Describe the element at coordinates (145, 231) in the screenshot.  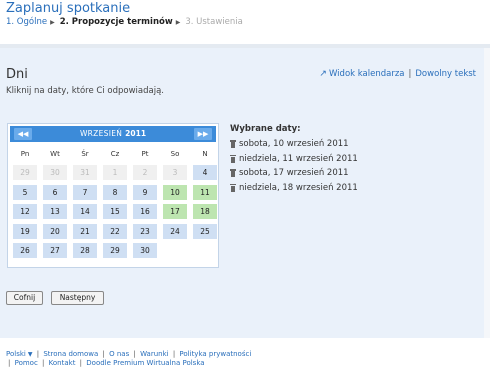
I see `calendar-day: 23` at that location.